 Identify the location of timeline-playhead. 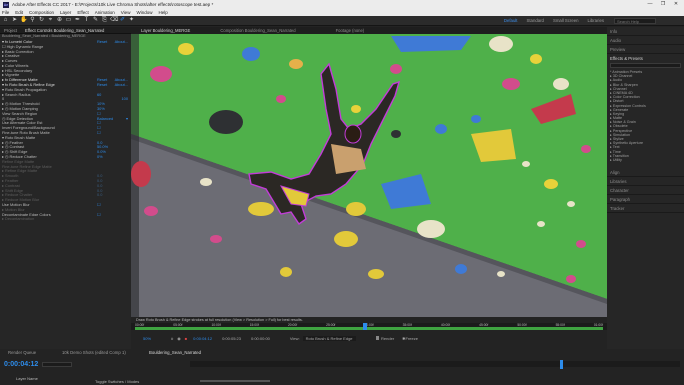
(561, 364).